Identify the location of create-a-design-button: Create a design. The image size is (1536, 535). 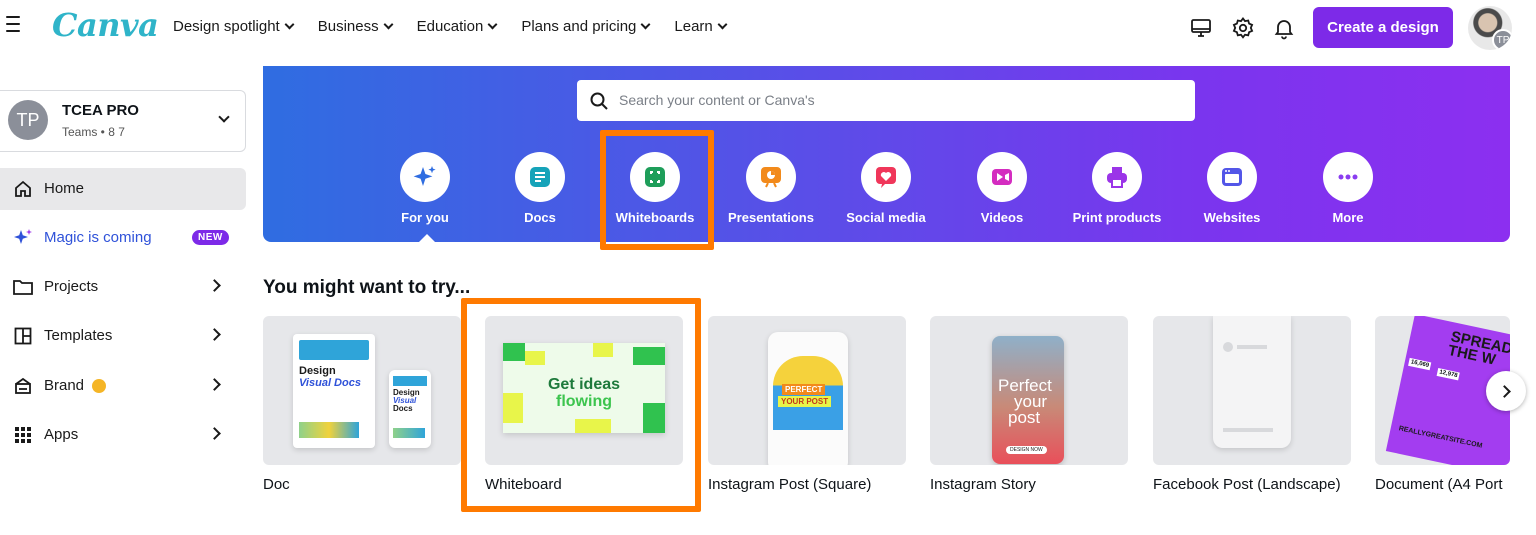
(1383, 27).